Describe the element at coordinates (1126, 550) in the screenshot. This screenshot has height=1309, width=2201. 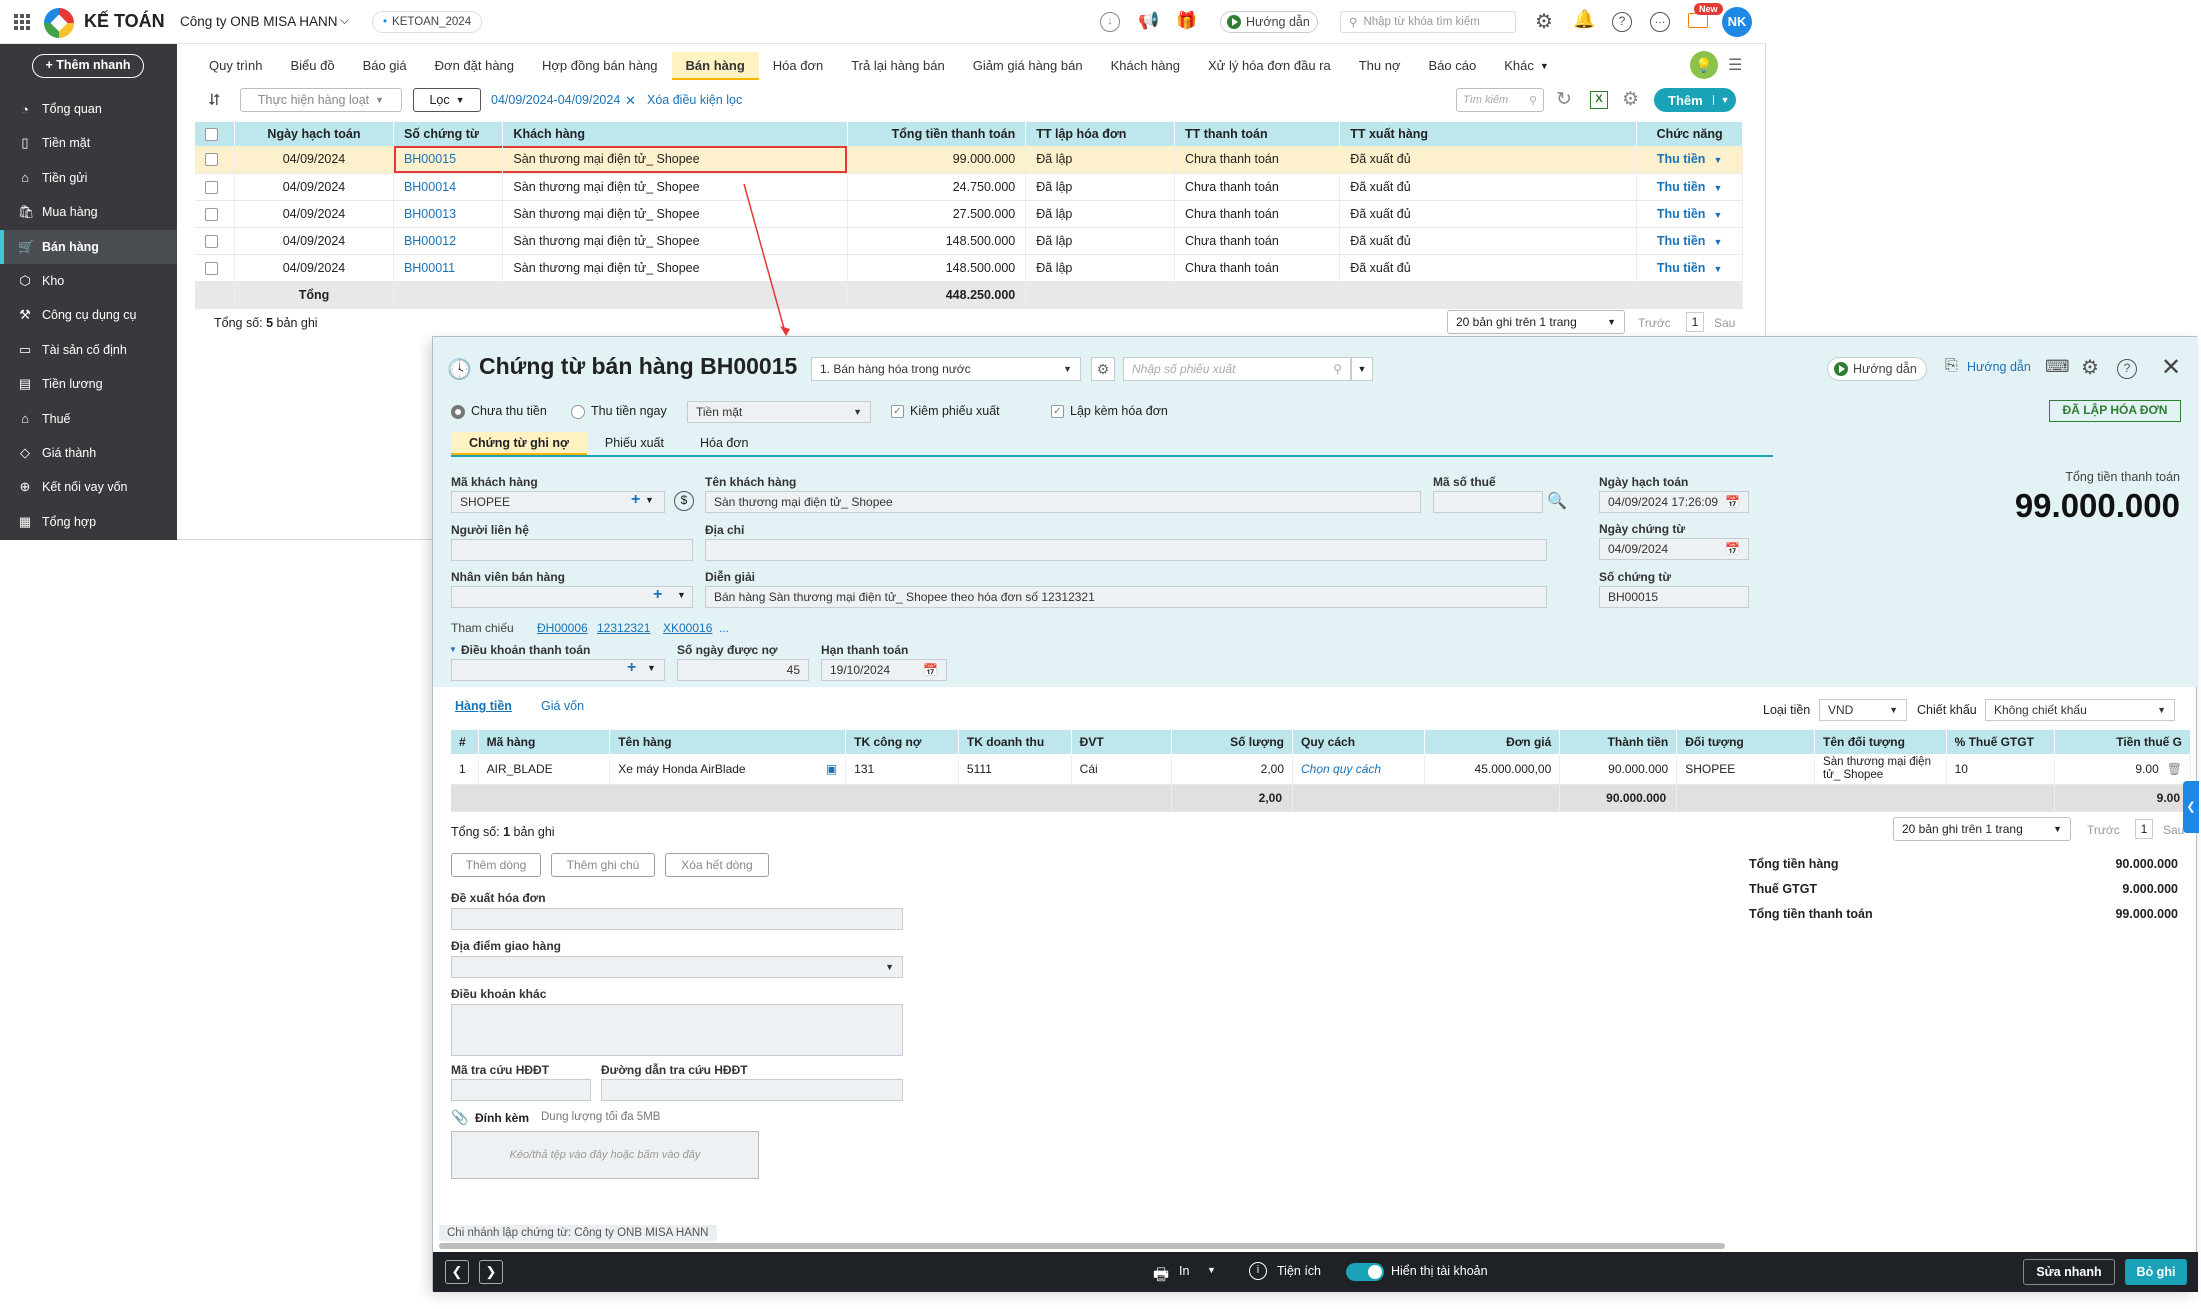
I see `address-input` at that location.